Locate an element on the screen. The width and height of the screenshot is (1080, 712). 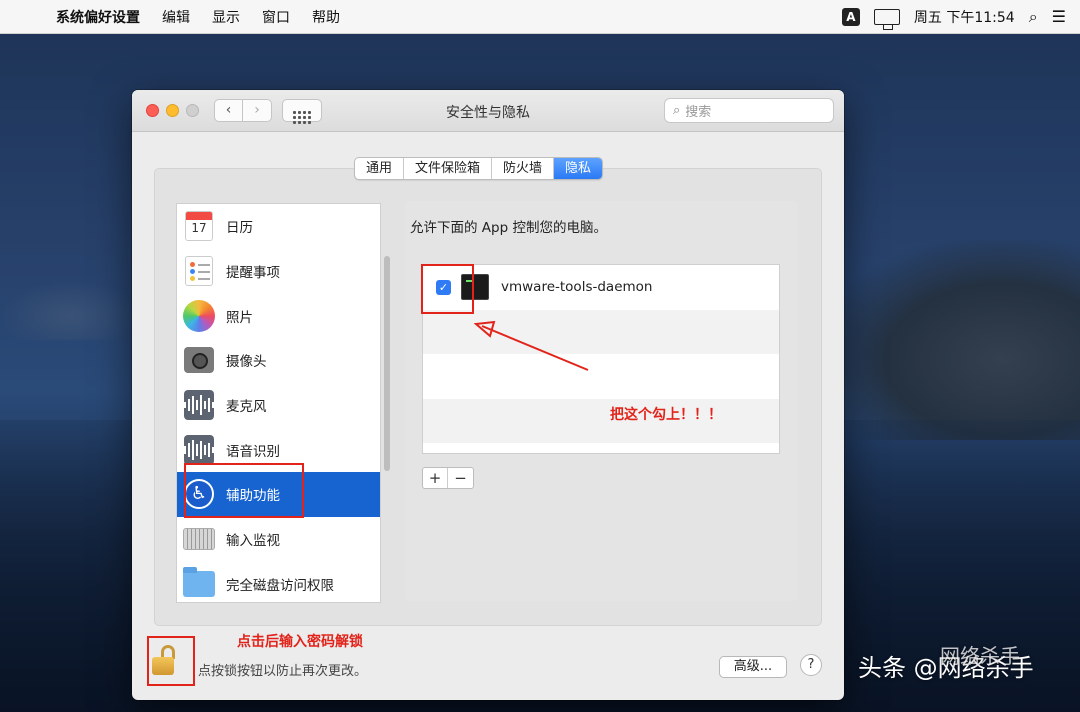
sidebar-item-label: 语音识别 is located at coordinates (253, 451).